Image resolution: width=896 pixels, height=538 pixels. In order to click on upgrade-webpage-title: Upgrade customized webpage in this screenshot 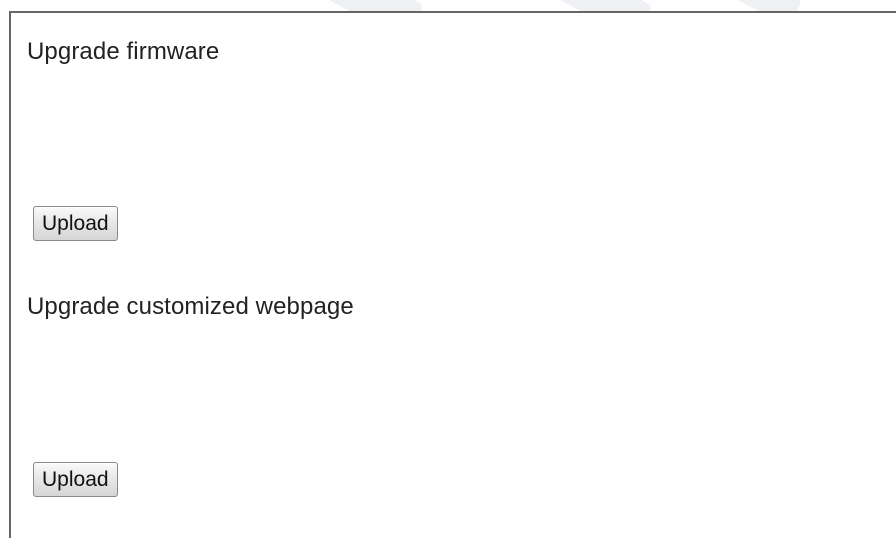, I will do `click(190, 306)`.